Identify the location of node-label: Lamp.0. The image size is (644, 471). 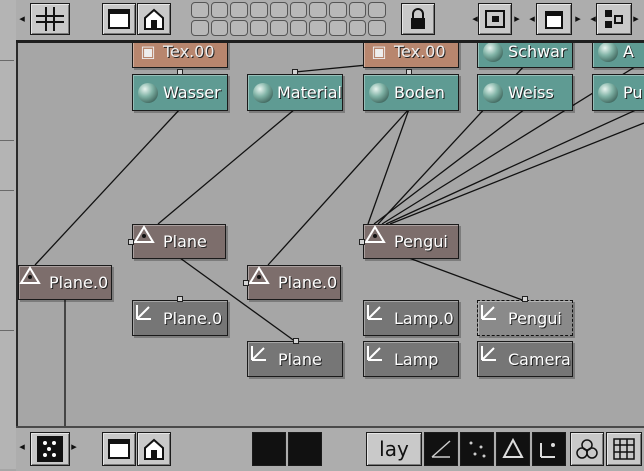
(424, 318).